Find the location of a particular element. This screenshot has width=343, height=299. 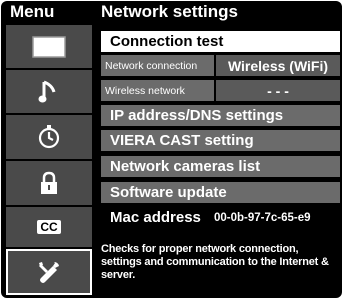

timer-icon is located at coordinates (49, 137).